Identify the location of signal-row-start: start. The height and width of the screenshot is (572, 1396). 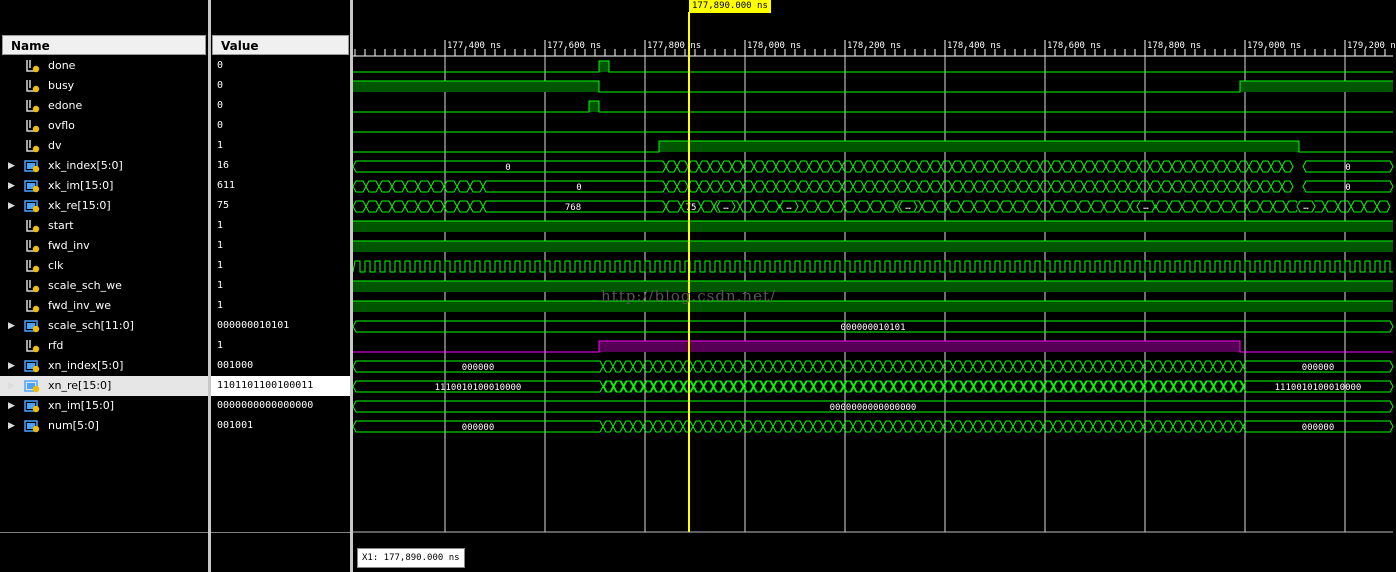
(104, 226).